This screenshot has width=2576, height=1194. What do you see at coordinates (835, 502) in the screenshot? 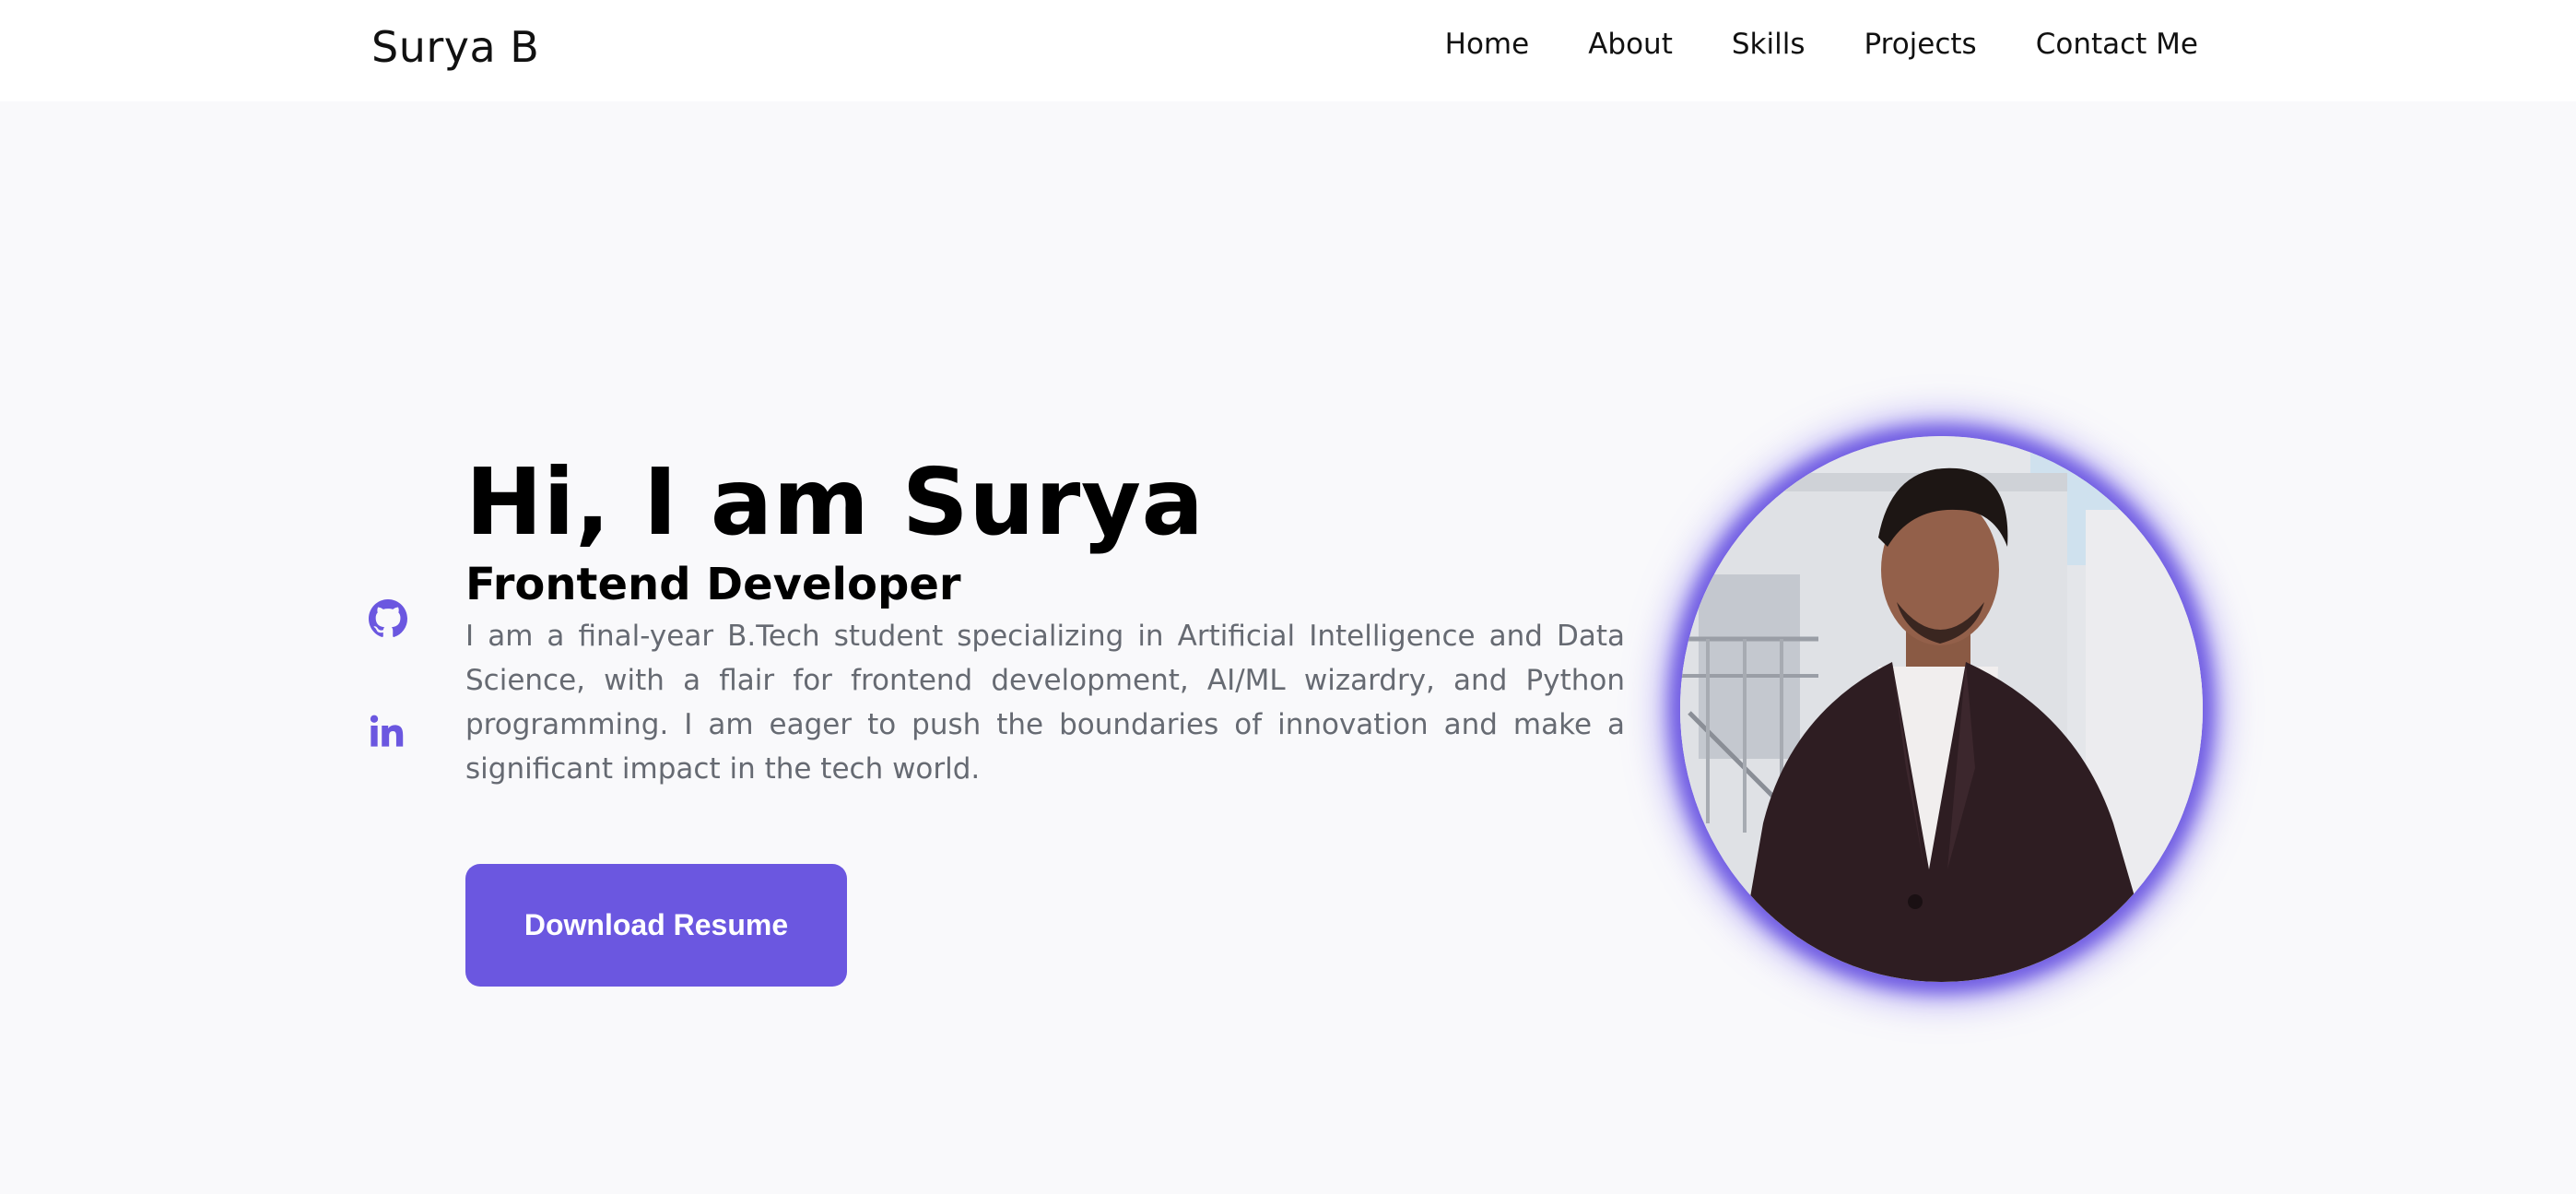
I see `hero-title: Hi, I am Surya` at bounding box center [835, 502].